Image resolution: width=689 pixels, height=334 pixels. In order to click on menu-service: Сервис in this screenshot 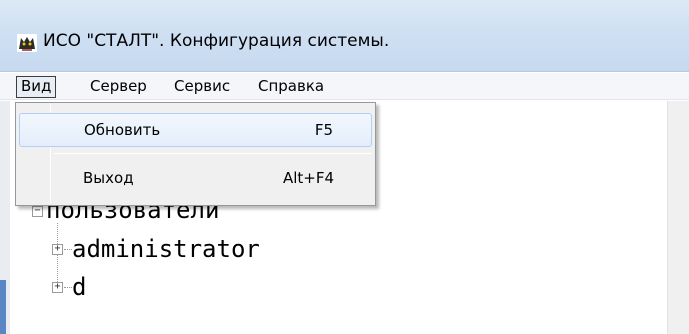, I will do `click(202, 87)`.